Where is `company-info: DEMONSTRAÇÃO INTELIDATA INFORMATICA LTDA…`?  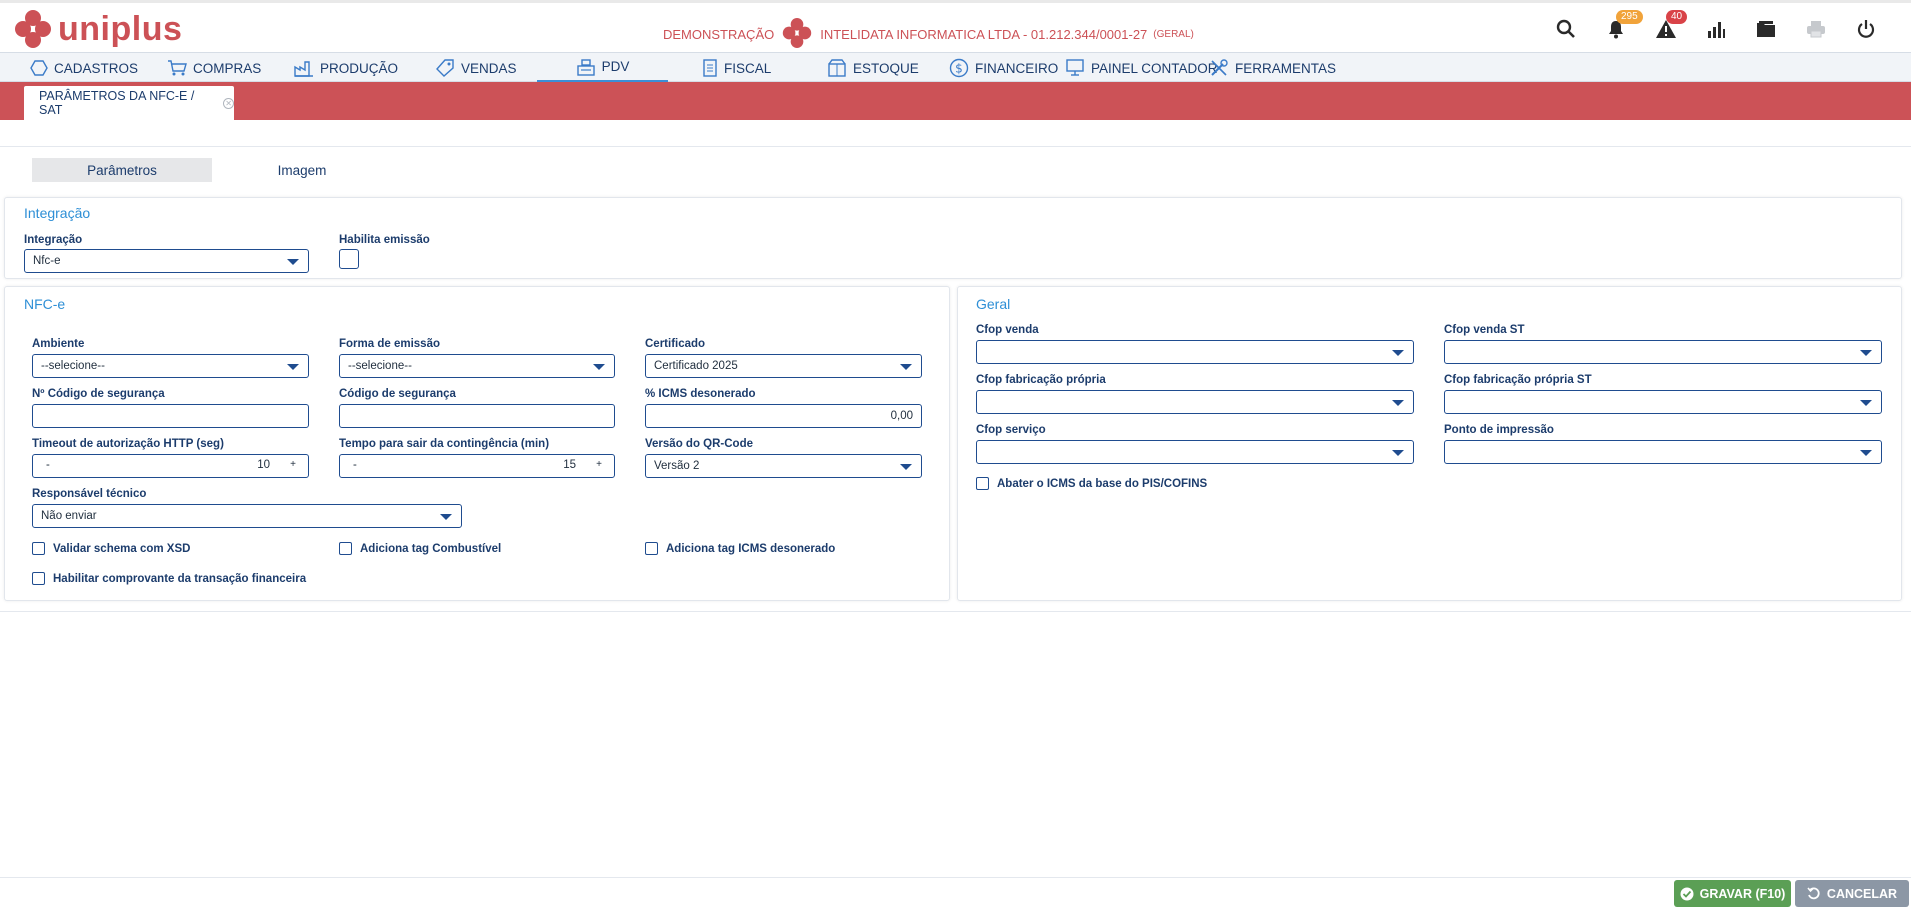
company-info: DEMONSTRAÇÃO INTELIDATA INFORMATICA LTDA… is located at coordinates (928, 34).